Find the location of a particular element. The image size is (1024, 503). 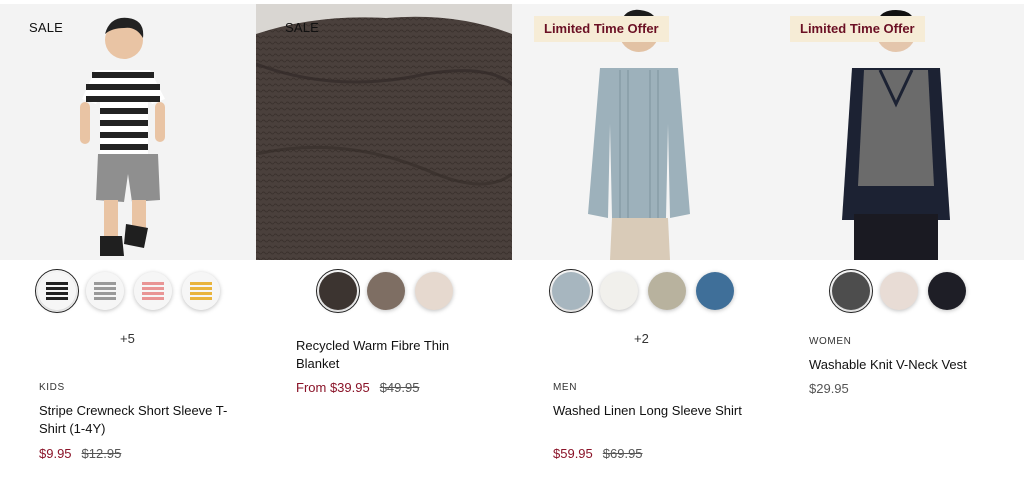

product-price: From $39.95 $49.95 is located at coordinates (357, 387).